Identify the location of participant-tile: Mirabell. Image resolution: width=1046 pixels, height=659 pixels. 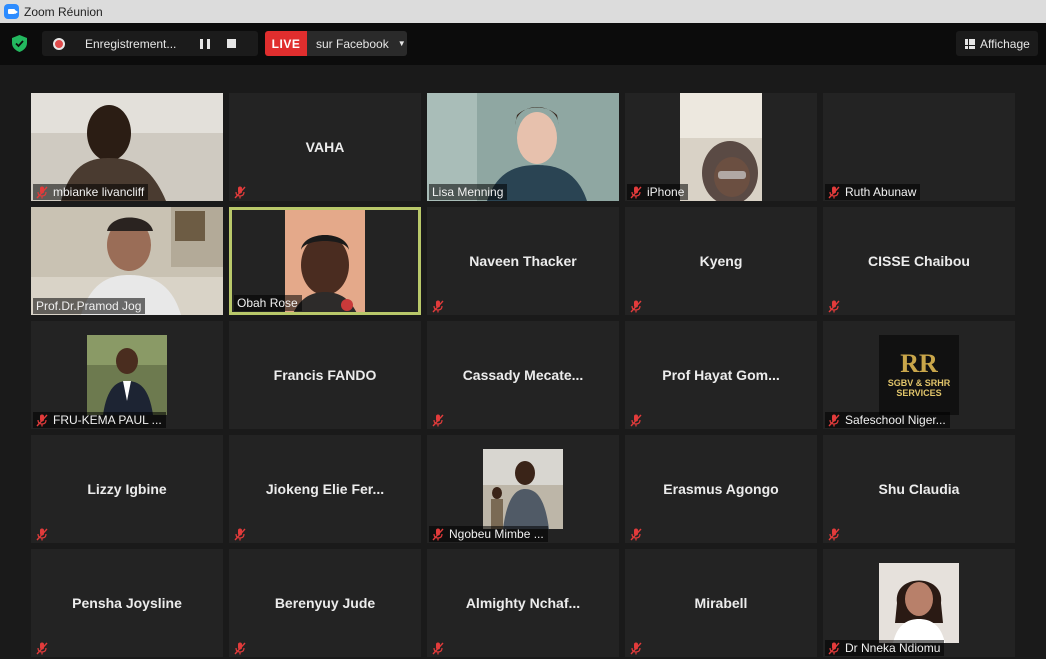
(721, 603).